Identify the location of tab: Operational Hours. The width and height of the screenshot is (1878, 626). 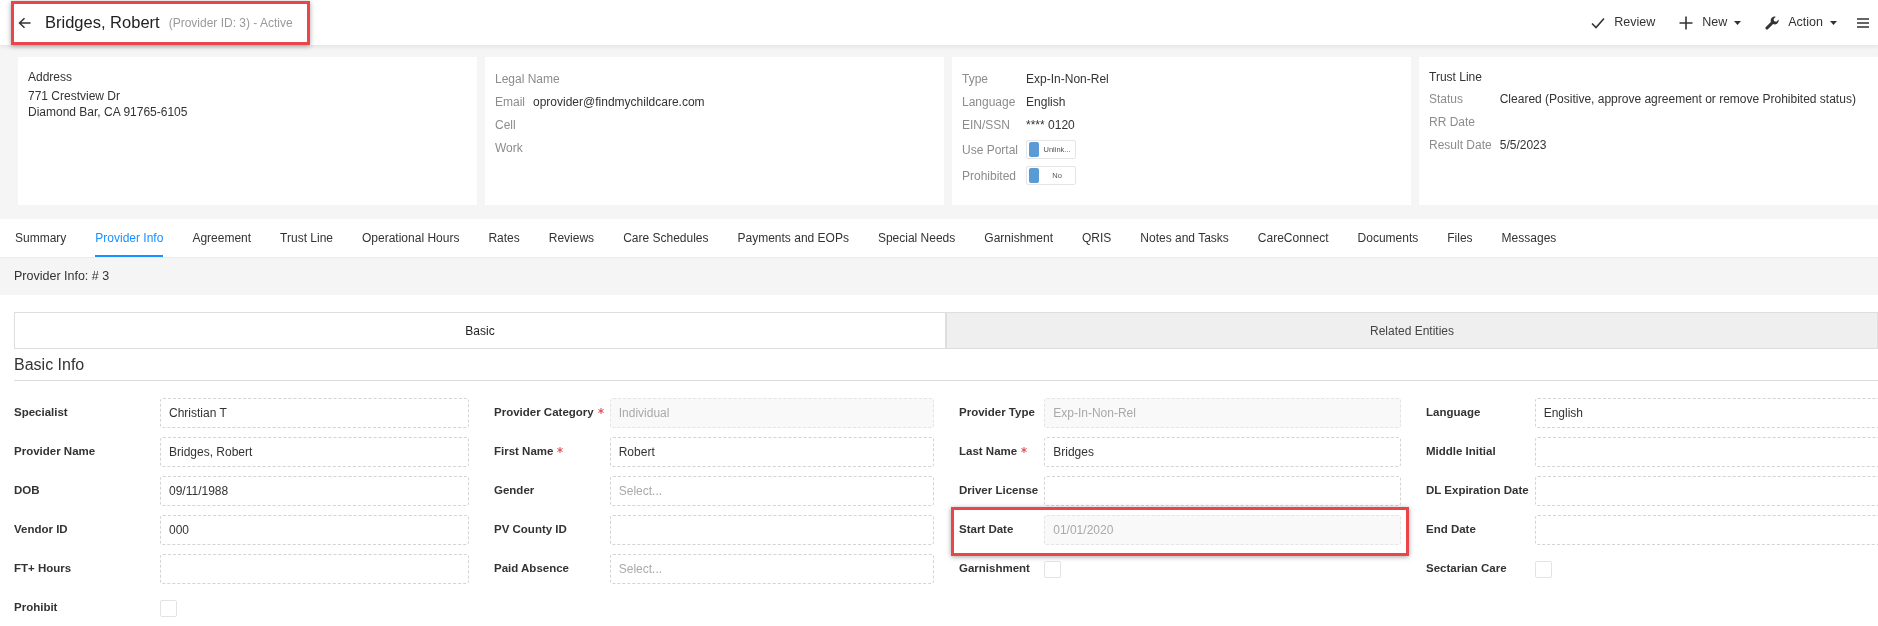
(411, 238).